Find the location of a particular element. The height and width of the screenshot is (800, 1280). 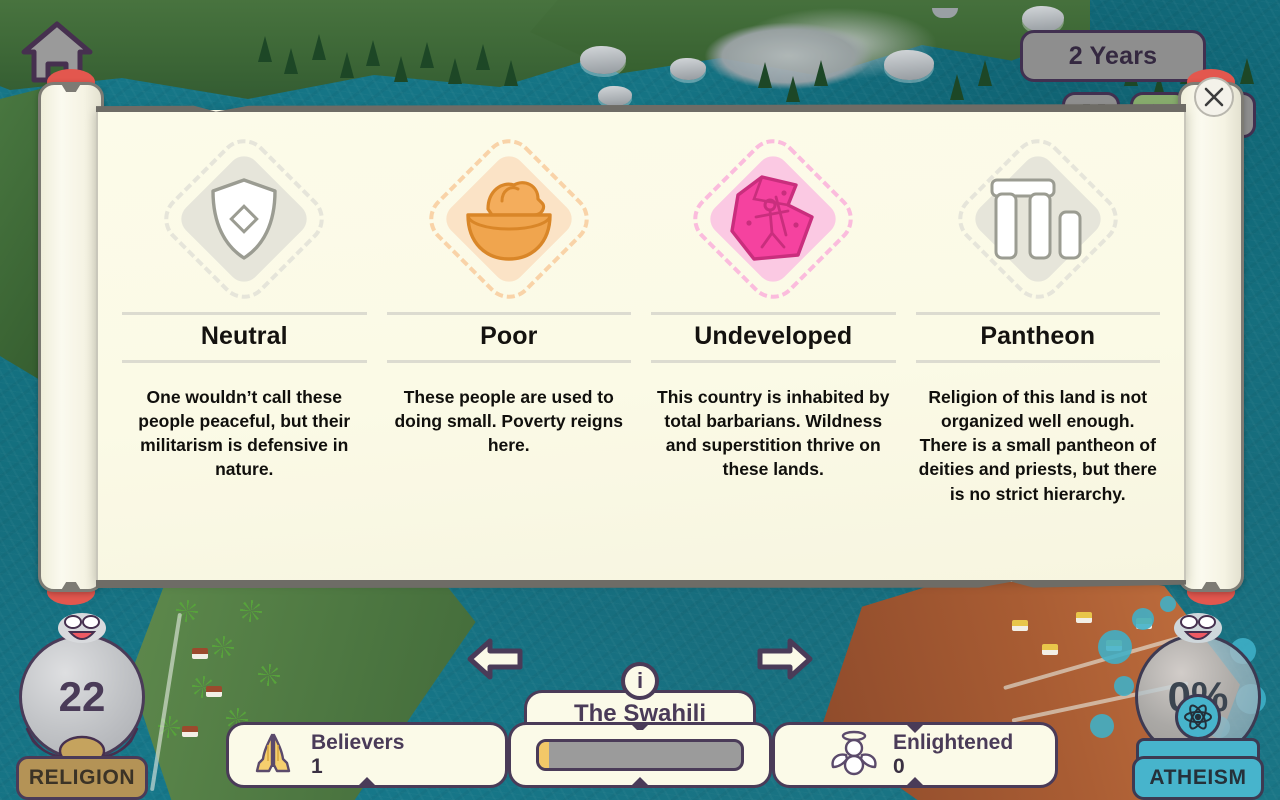

stonehenge-pillars-icon is located at coordinates (1038, 219).